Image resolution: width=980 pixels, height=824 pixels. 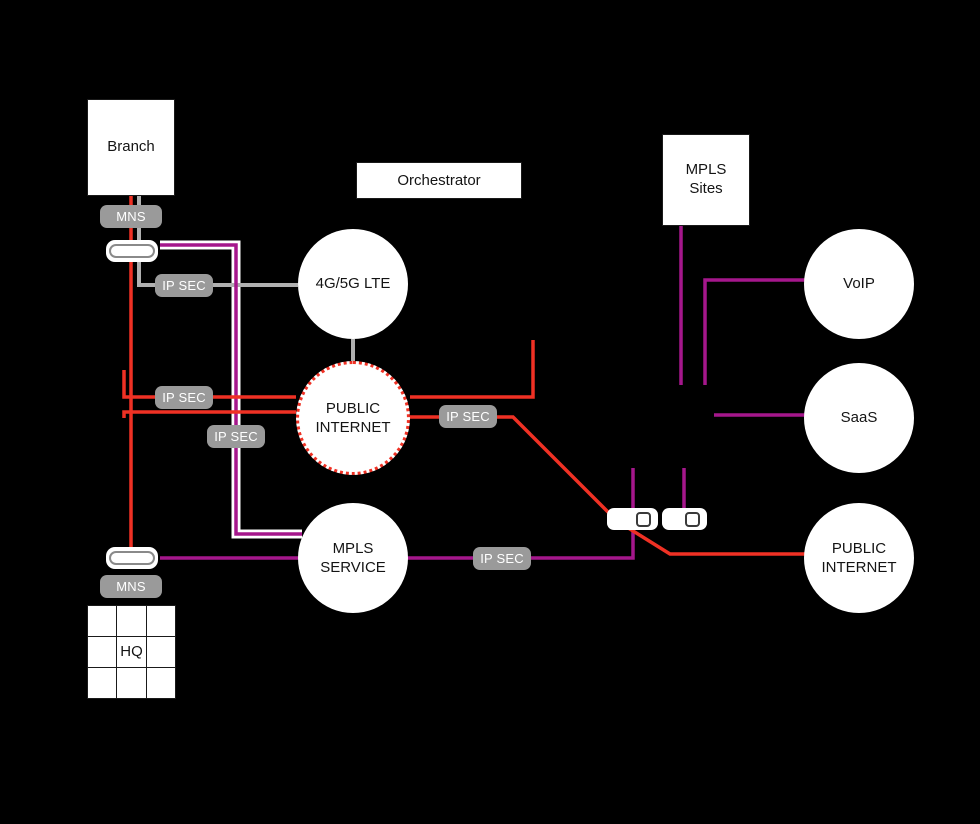 I want to click on cloud-label-line1: SaaS, so click(x=859, y=418).